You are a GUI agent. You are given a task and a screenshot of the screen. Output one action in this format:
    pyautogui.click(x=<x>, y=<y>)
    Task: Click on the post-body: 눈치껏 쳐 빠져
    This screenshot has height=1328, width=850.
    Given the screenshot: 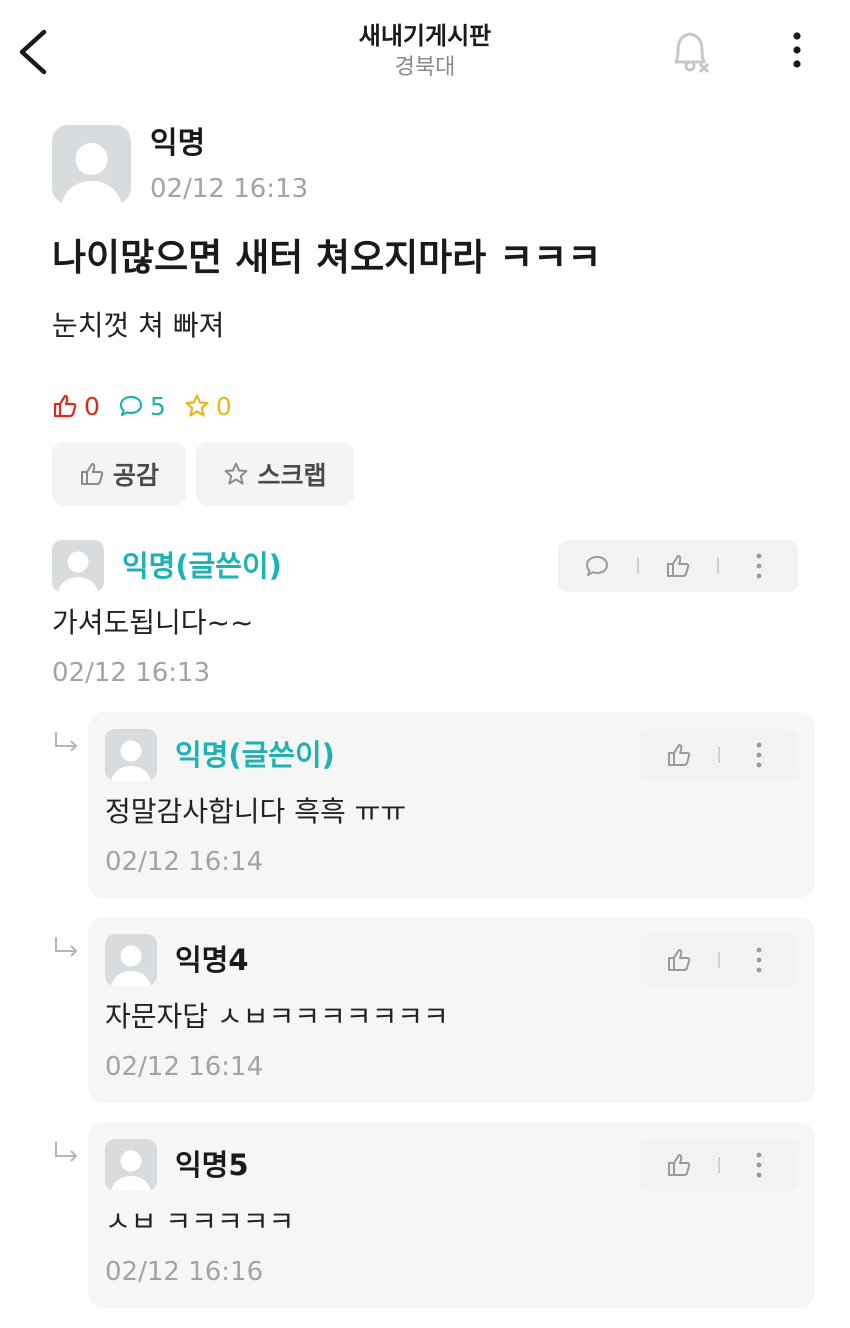 What is the action you would take?
    pyautogui.click(x=138, y=325)
    